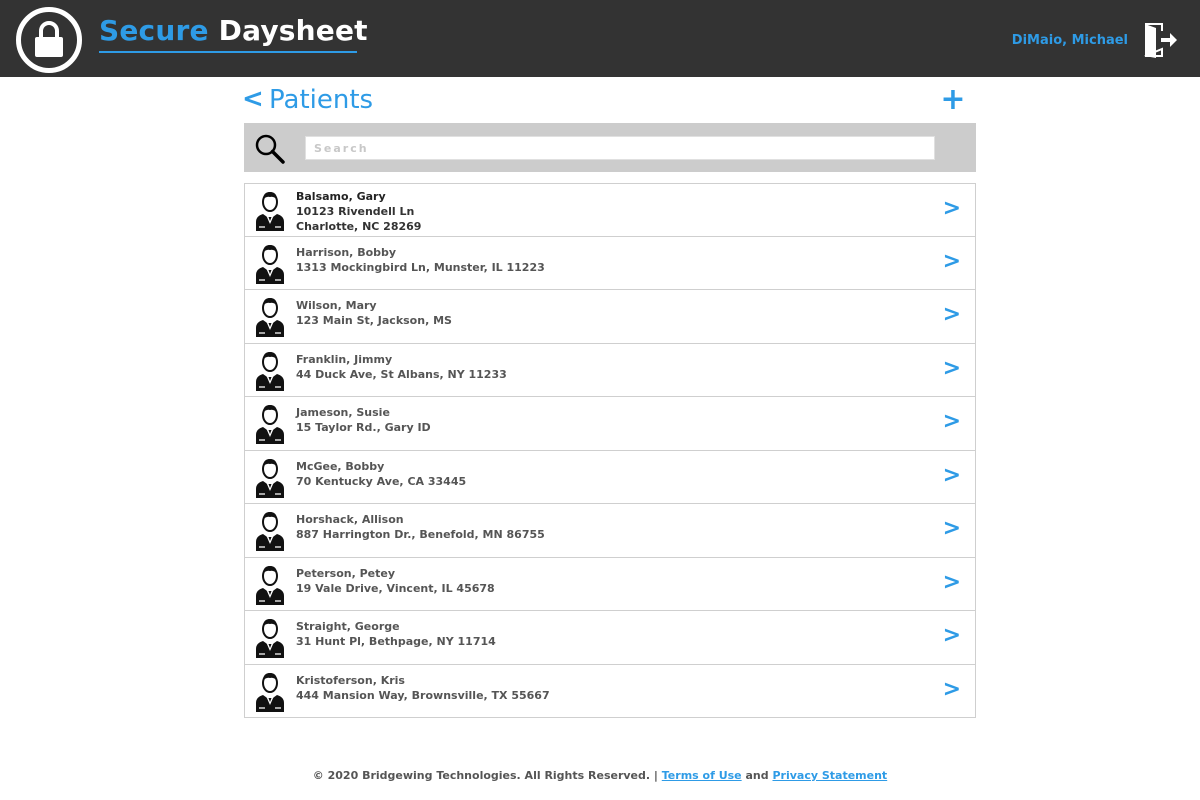 The width and height of the screenshot is (1200, 800). What do you see at coordinates (355, 211) in the screenshot?
I see `patient-address: 10123 Rivendell Ln` at bounding box center [355, 211].